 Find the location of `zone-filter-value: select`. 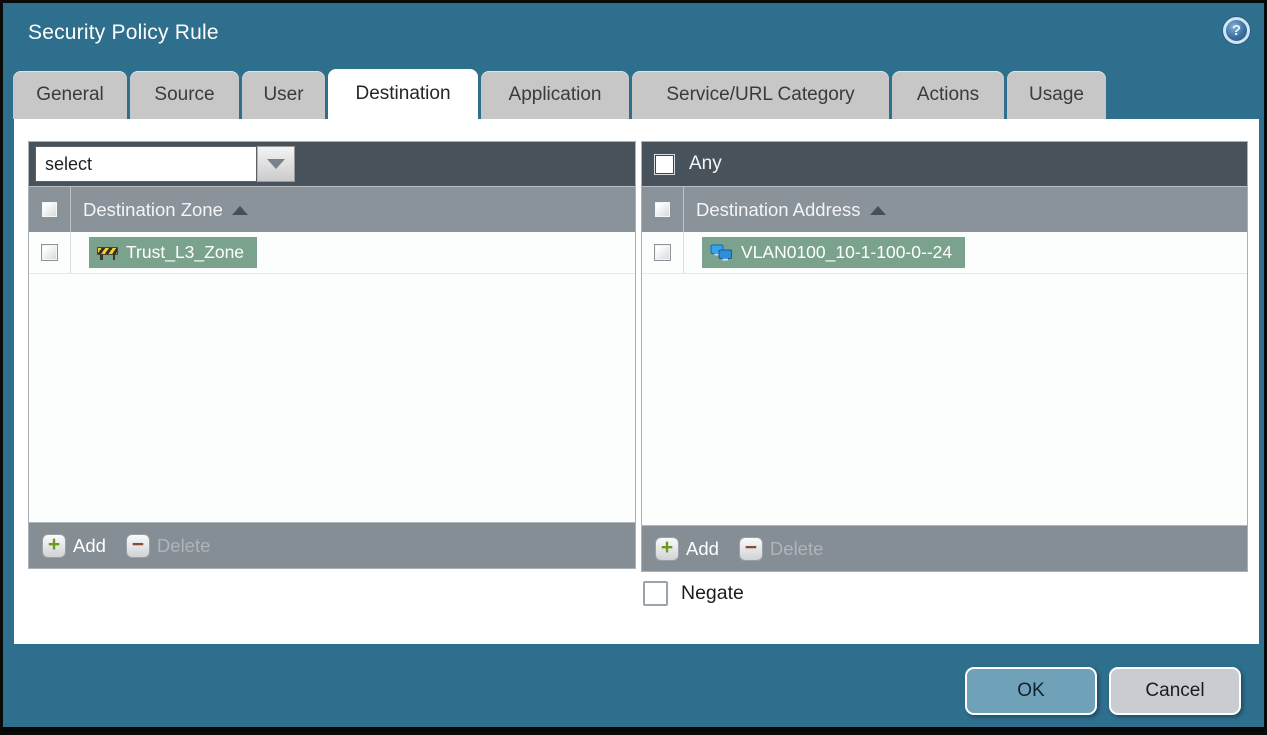

zone-filter-value: select is located at coordinates (146, 164).